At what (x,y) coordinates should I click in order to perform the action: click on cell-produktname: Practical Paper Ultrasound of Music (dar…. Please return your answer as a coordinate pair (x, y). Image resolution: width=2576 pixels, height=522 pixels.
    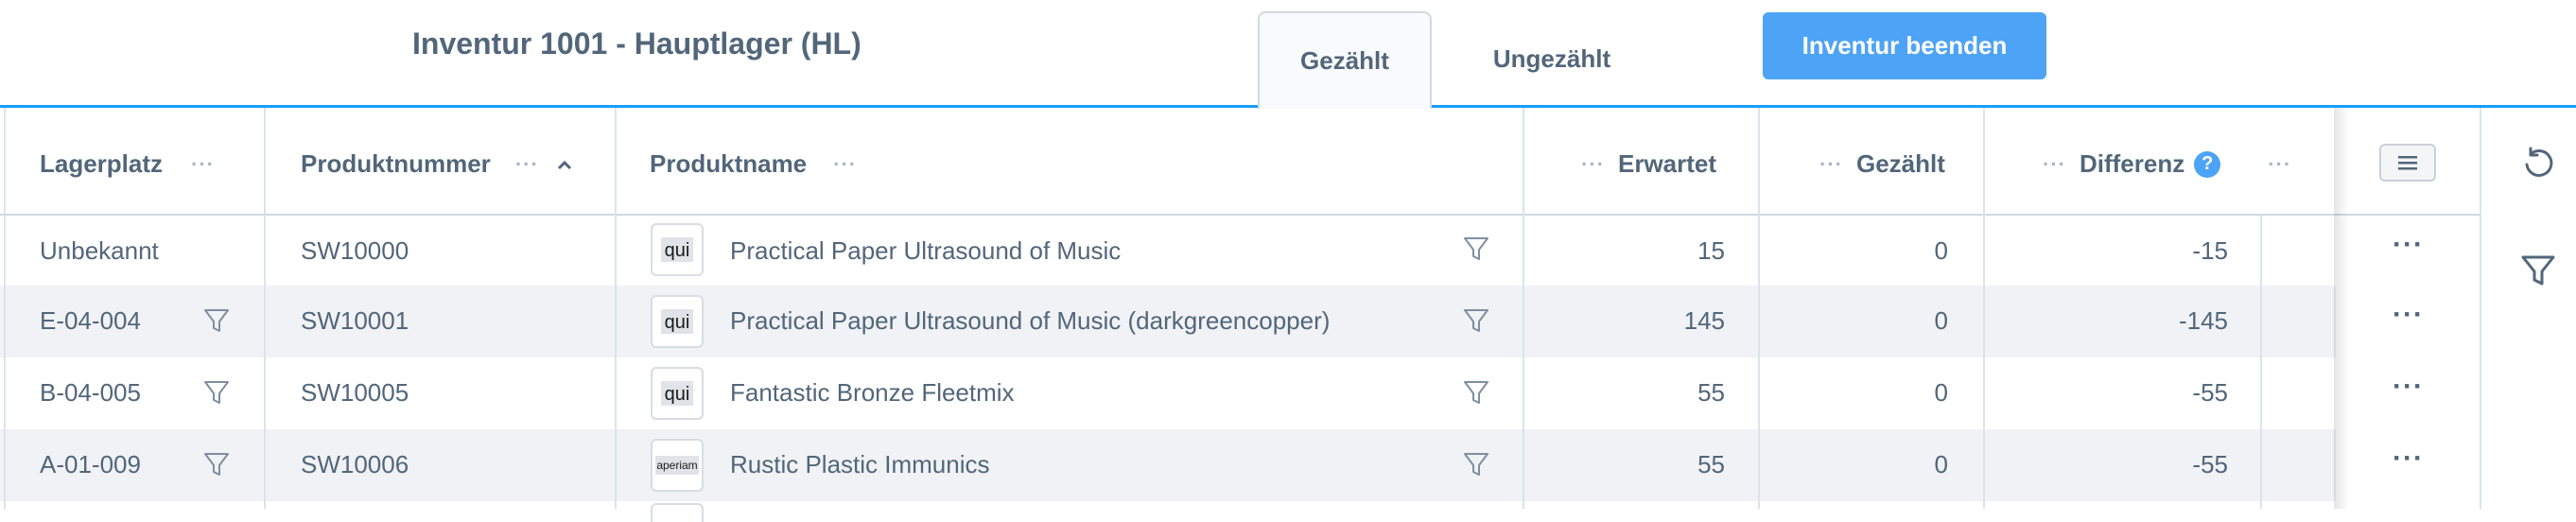
    Looking at the image, I should click on (1030, 320).